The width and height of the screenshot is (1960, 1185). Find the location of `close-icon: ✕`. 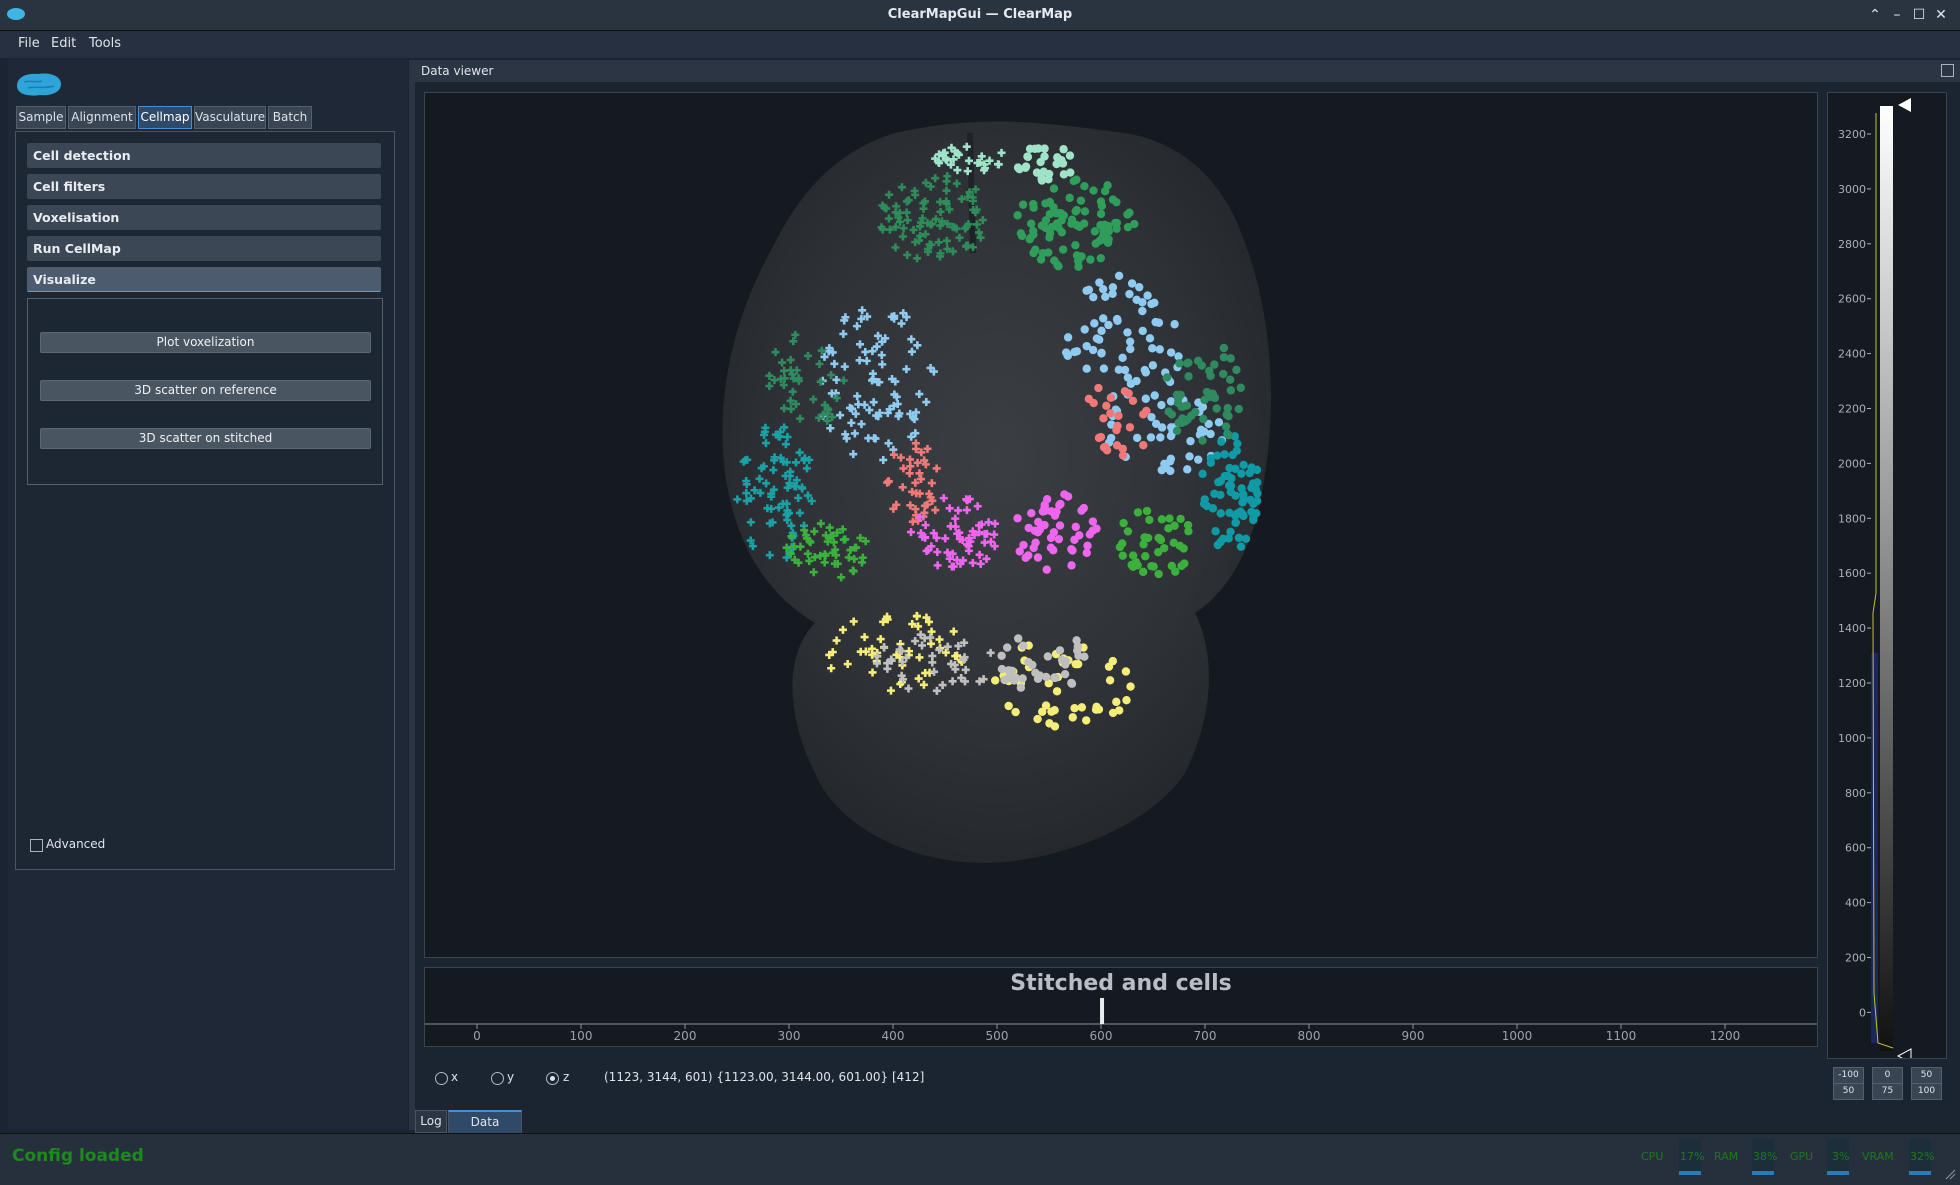

close-icon: ✕ is located at coordinates (1941, 15).